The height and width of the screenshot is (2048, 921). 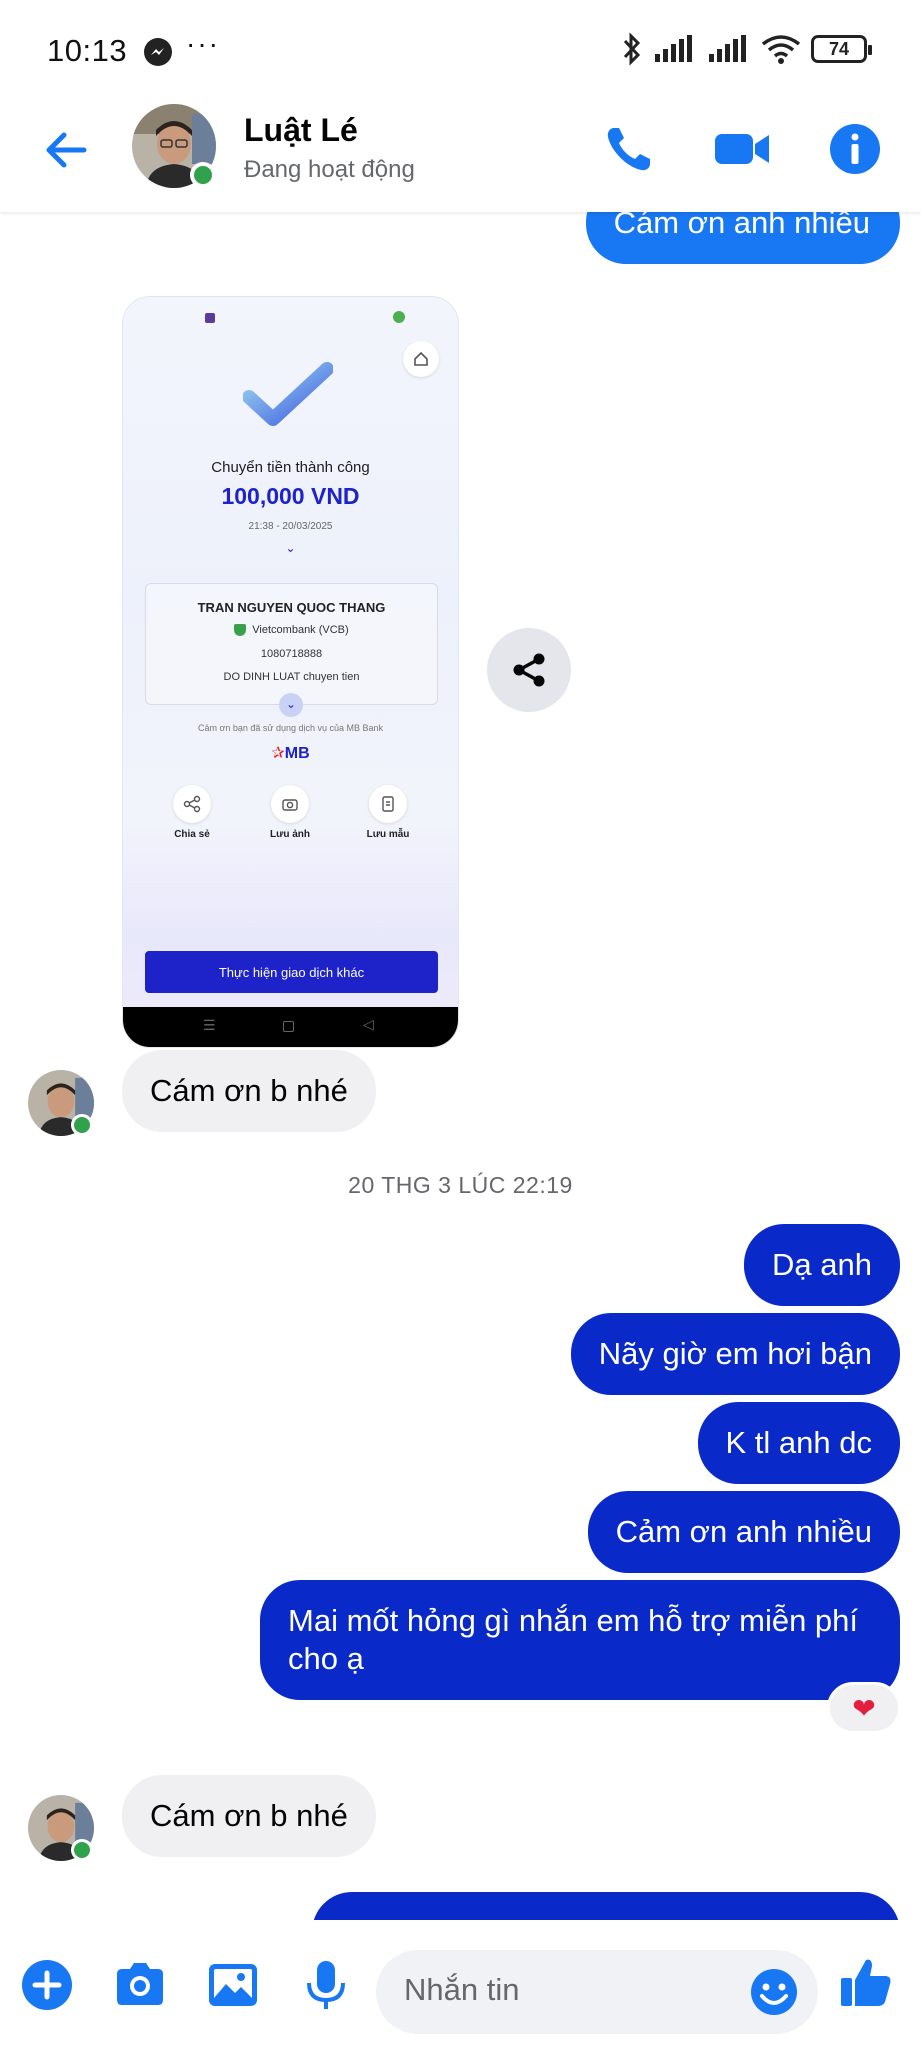 I want to click on message-bubble-outgoing: Cảm ơn anh nhiều, so click(x=743, y=1532).